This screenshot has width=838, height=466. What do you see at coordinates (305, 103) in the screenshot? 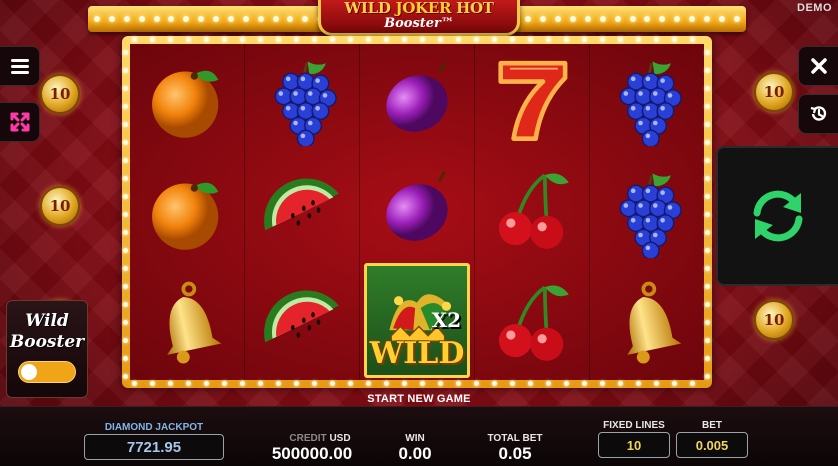
I see `grapes-icon` at bounding box center [305, 103].